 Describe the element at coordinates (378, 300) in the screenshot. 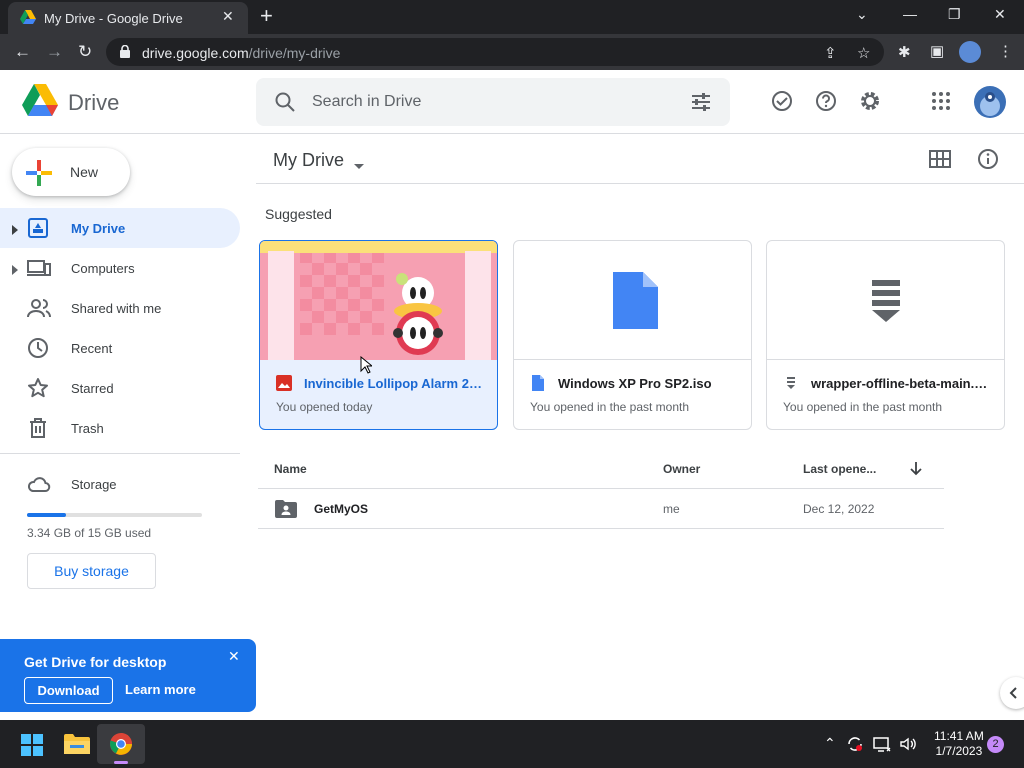

I see `image-thumbnail` at that location.